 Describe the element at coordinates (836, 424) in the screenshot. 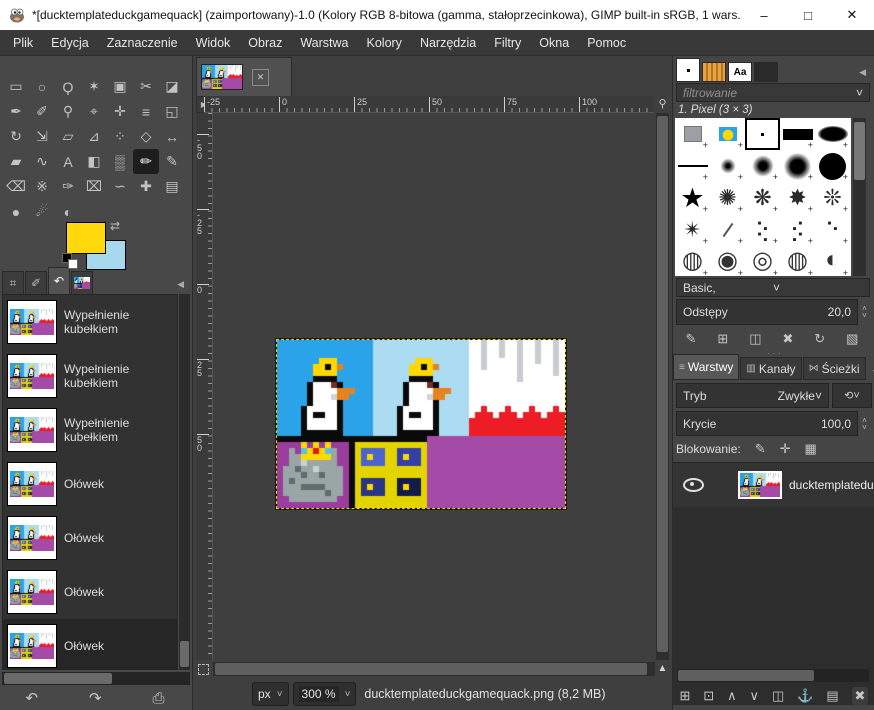

I see `opacity-value: 100,0` at that location.